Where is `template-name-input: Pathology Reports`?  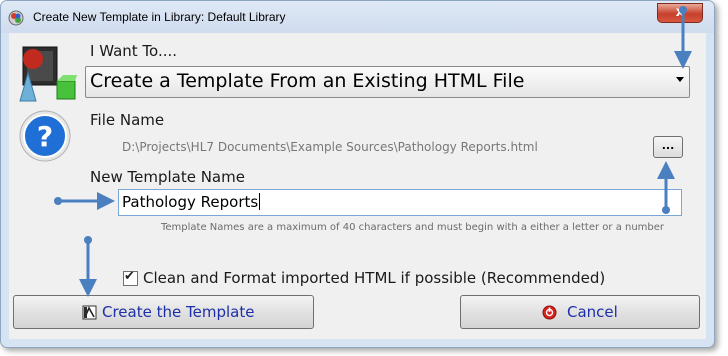
template-name-input: Pathology Reports is located at coordinates (400, 202).